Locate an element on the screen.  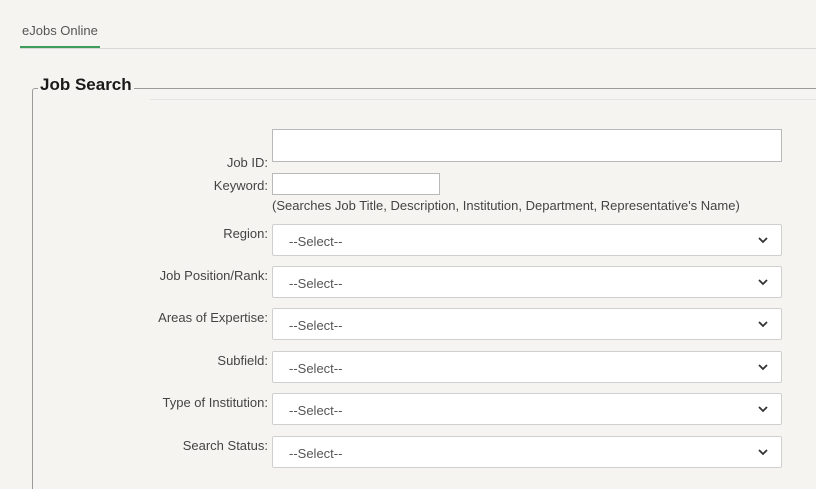
region-select: --Select-- is located at coordinates (527, 240).